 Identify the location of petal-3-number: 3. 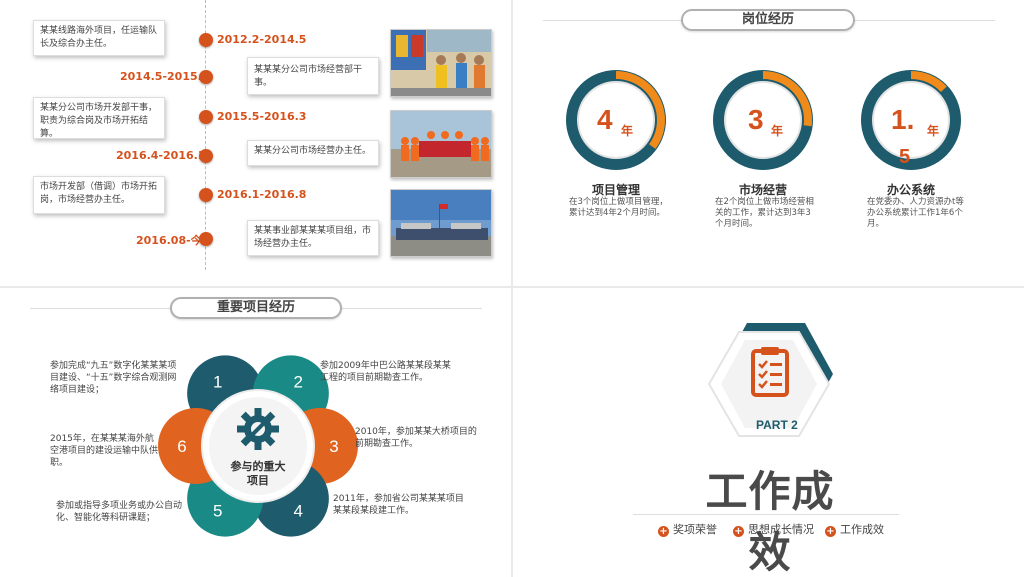
(333, 446).